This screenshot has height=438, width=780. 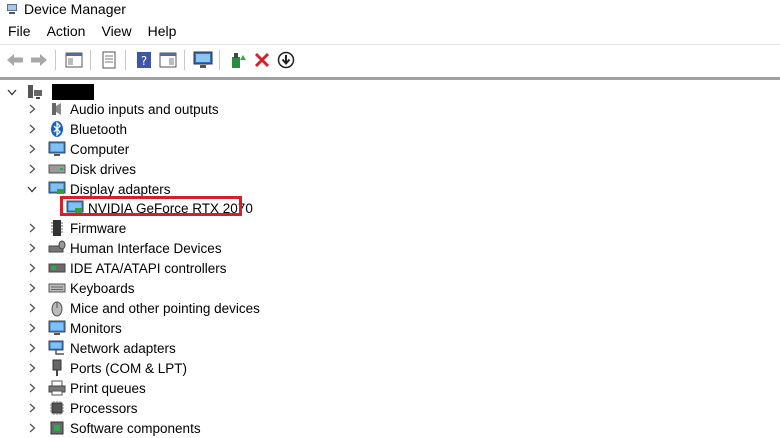 I want to click on title-bar: Device Manager, so click(x=390, y=9).